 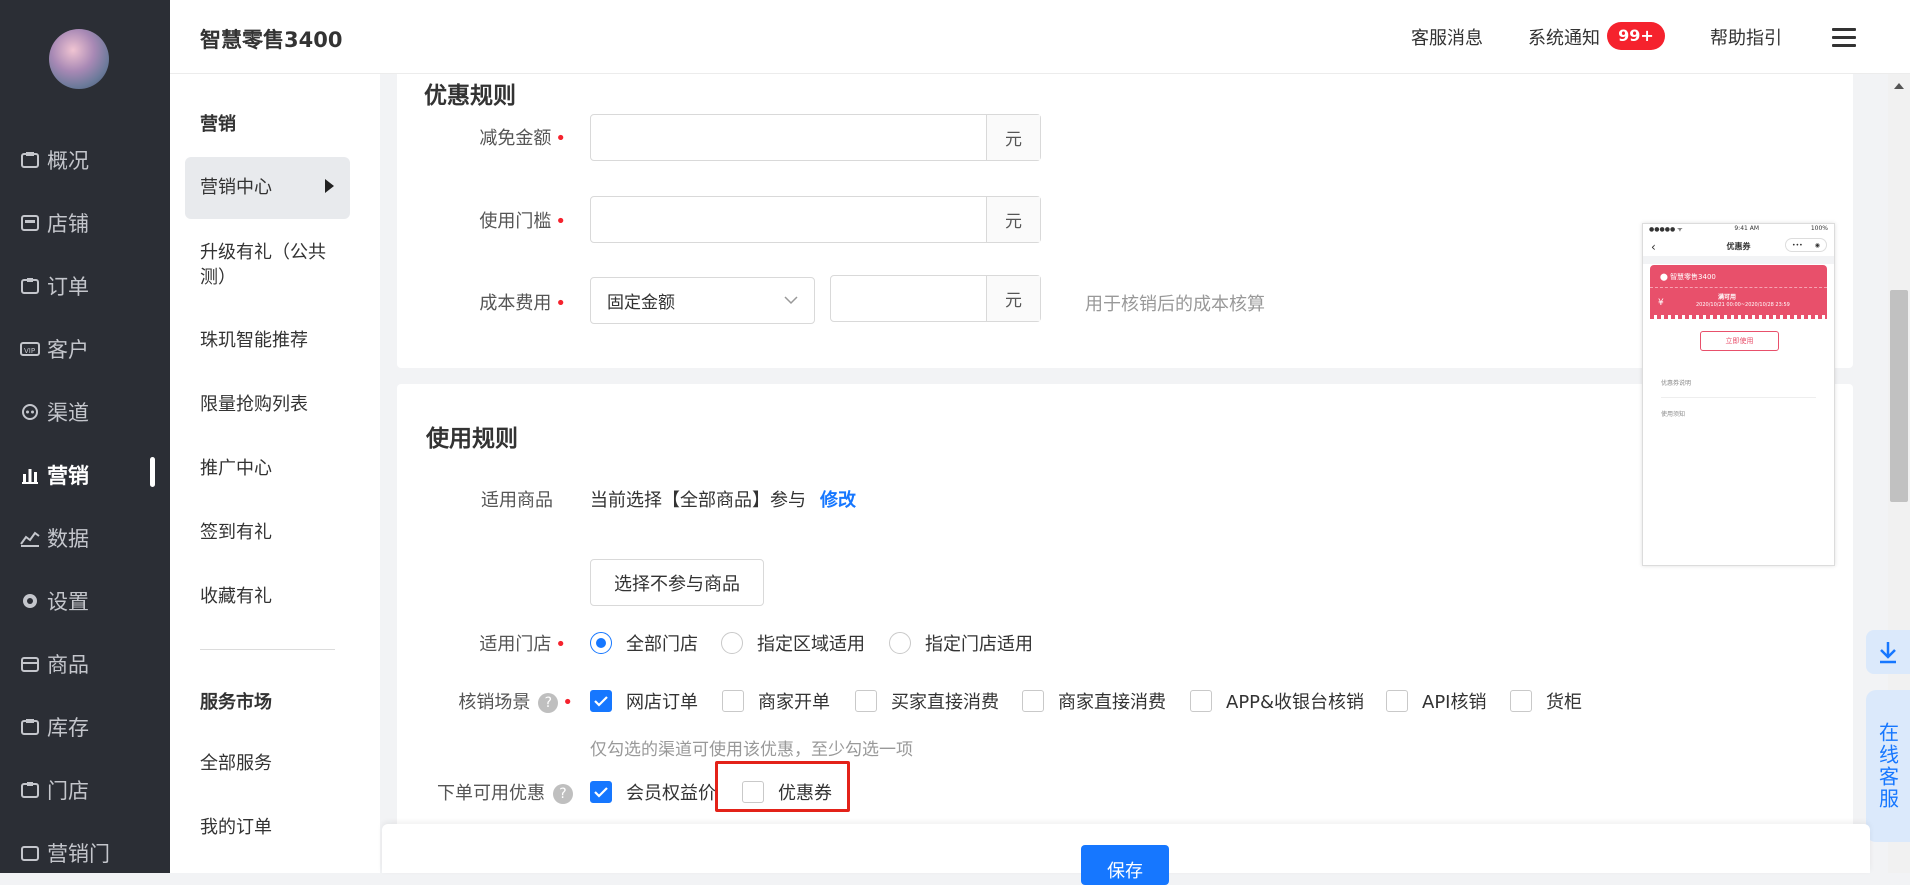 What do you see at coordinates (280, 532) in the screenshot?
I see `subnav-item-checkin-gift: 签到有礼` at bounding box center [280, 532].